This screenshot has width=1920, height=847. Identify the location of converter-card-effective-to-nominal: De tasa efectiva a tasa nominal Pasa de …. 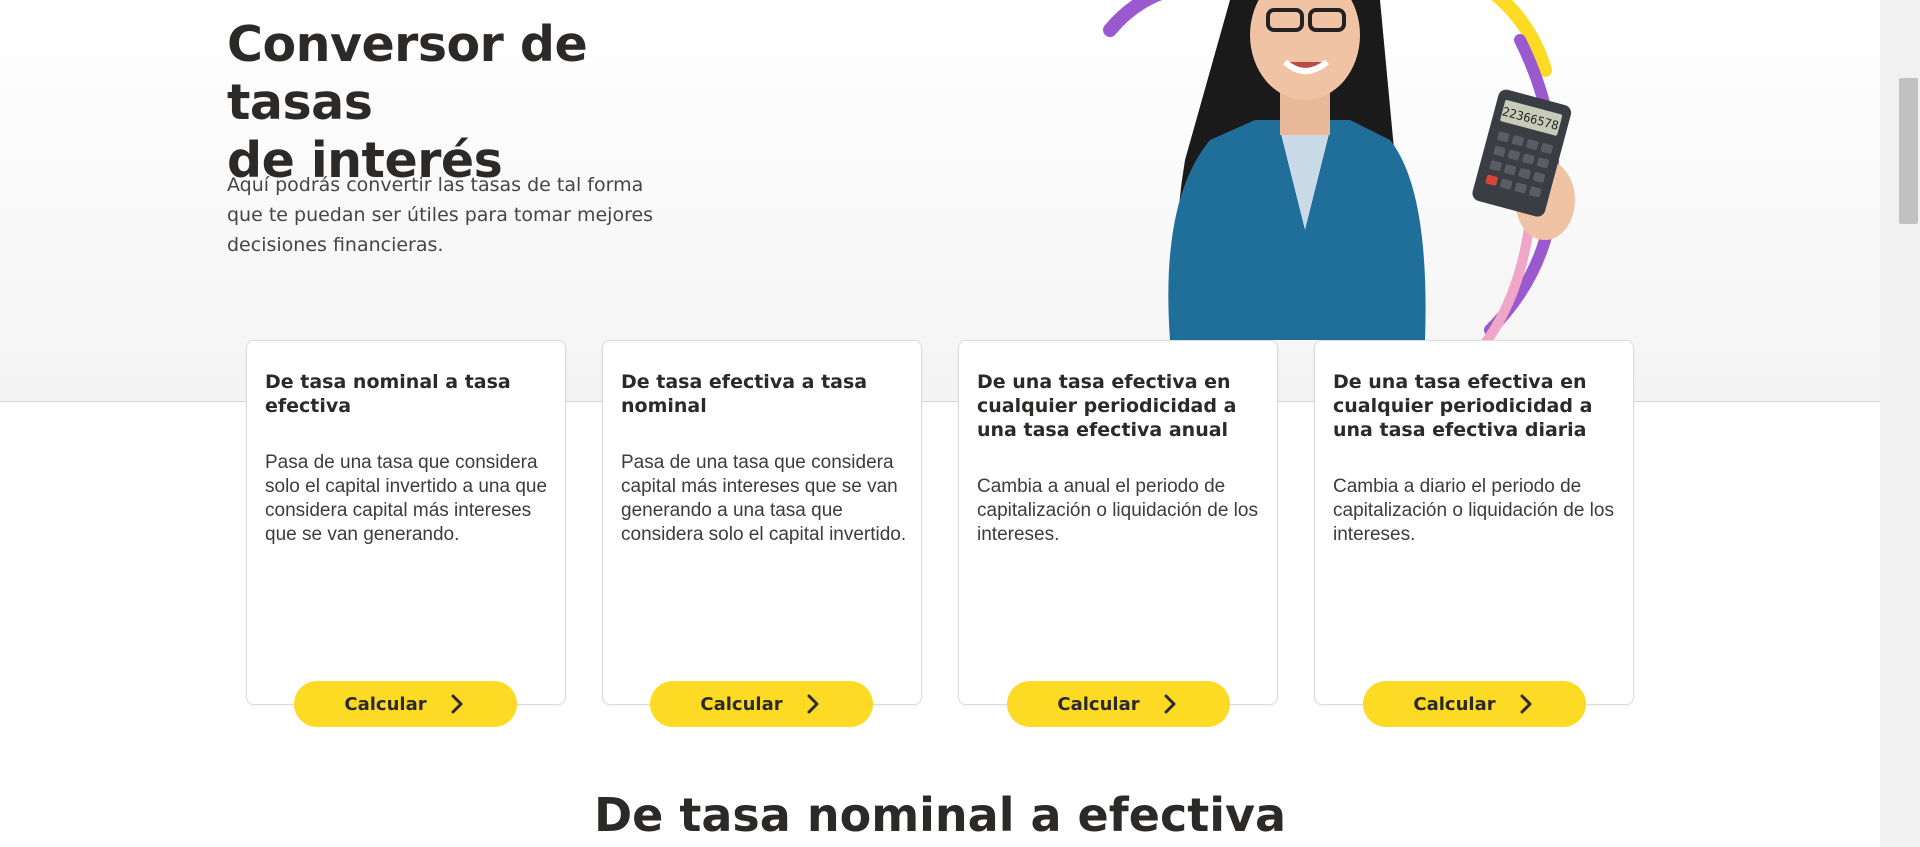
(762, 522).